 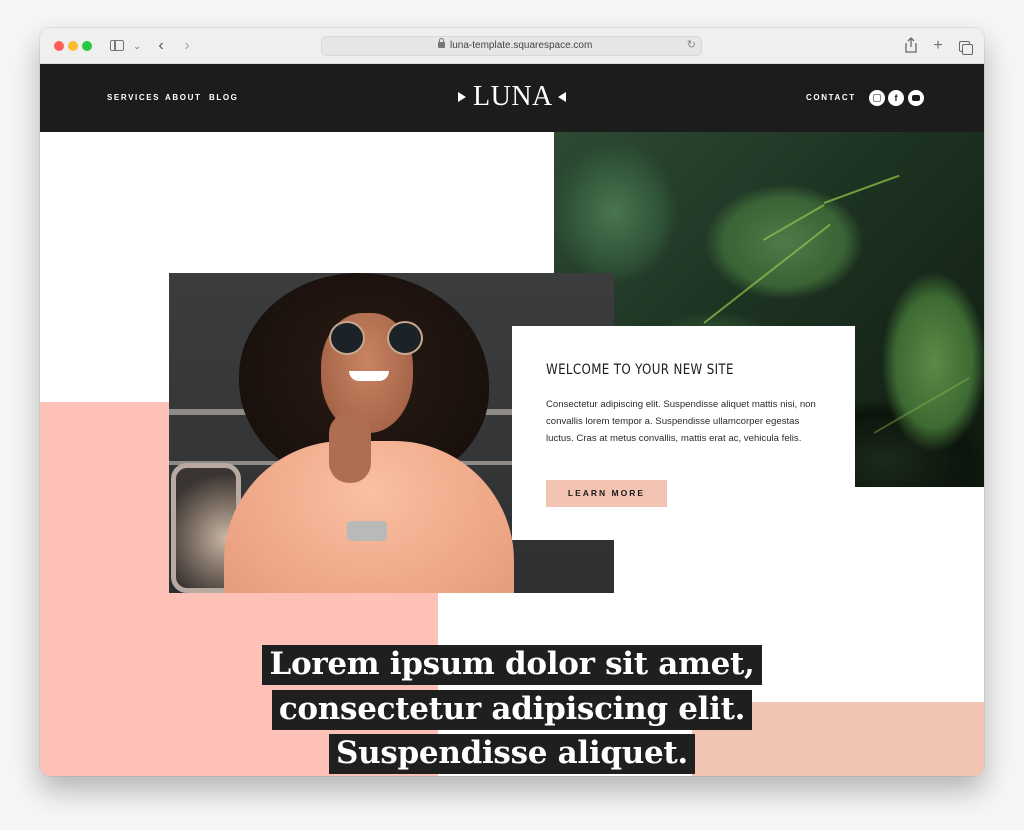 I want to click on hand-shape, so click(x=350, y=448).